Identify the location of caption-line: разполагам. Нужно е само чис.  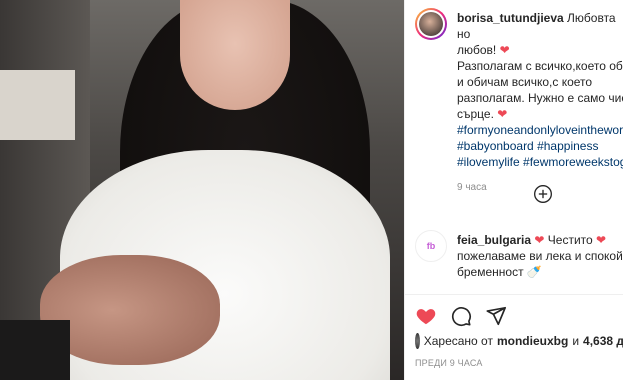
(540, 98).